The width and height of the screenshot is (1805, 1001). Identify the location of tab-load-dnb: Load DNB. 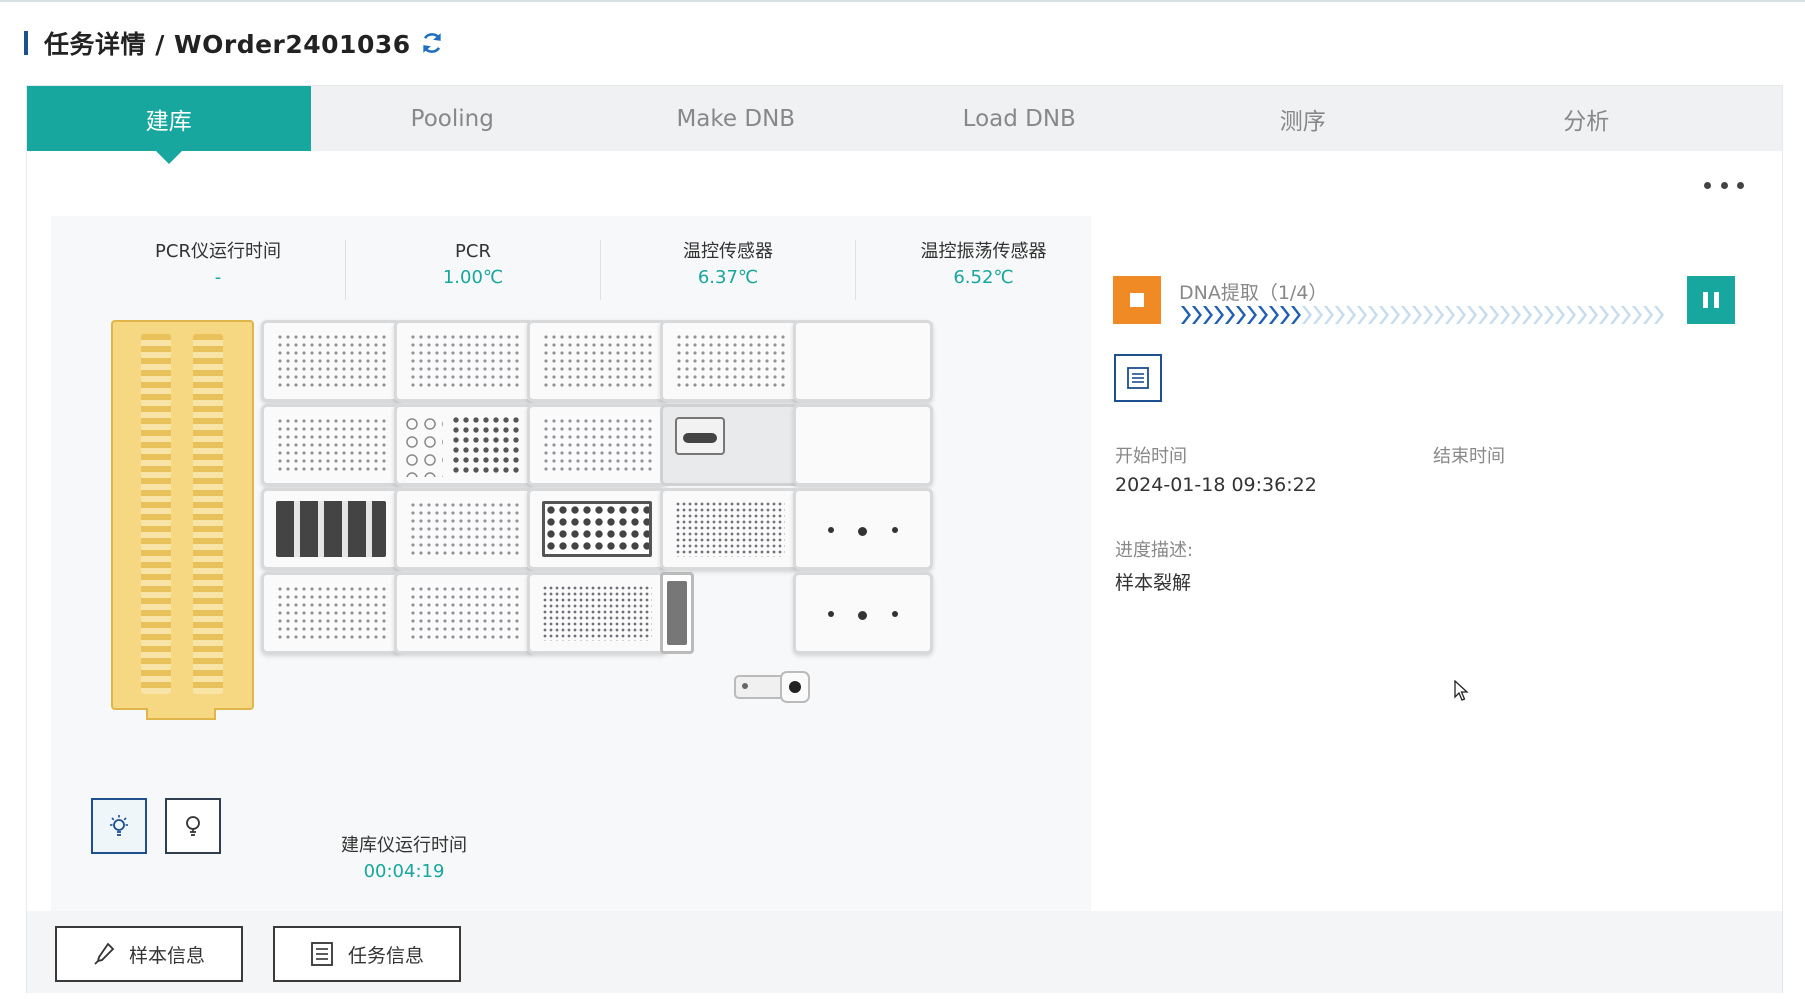
(1020, 118).